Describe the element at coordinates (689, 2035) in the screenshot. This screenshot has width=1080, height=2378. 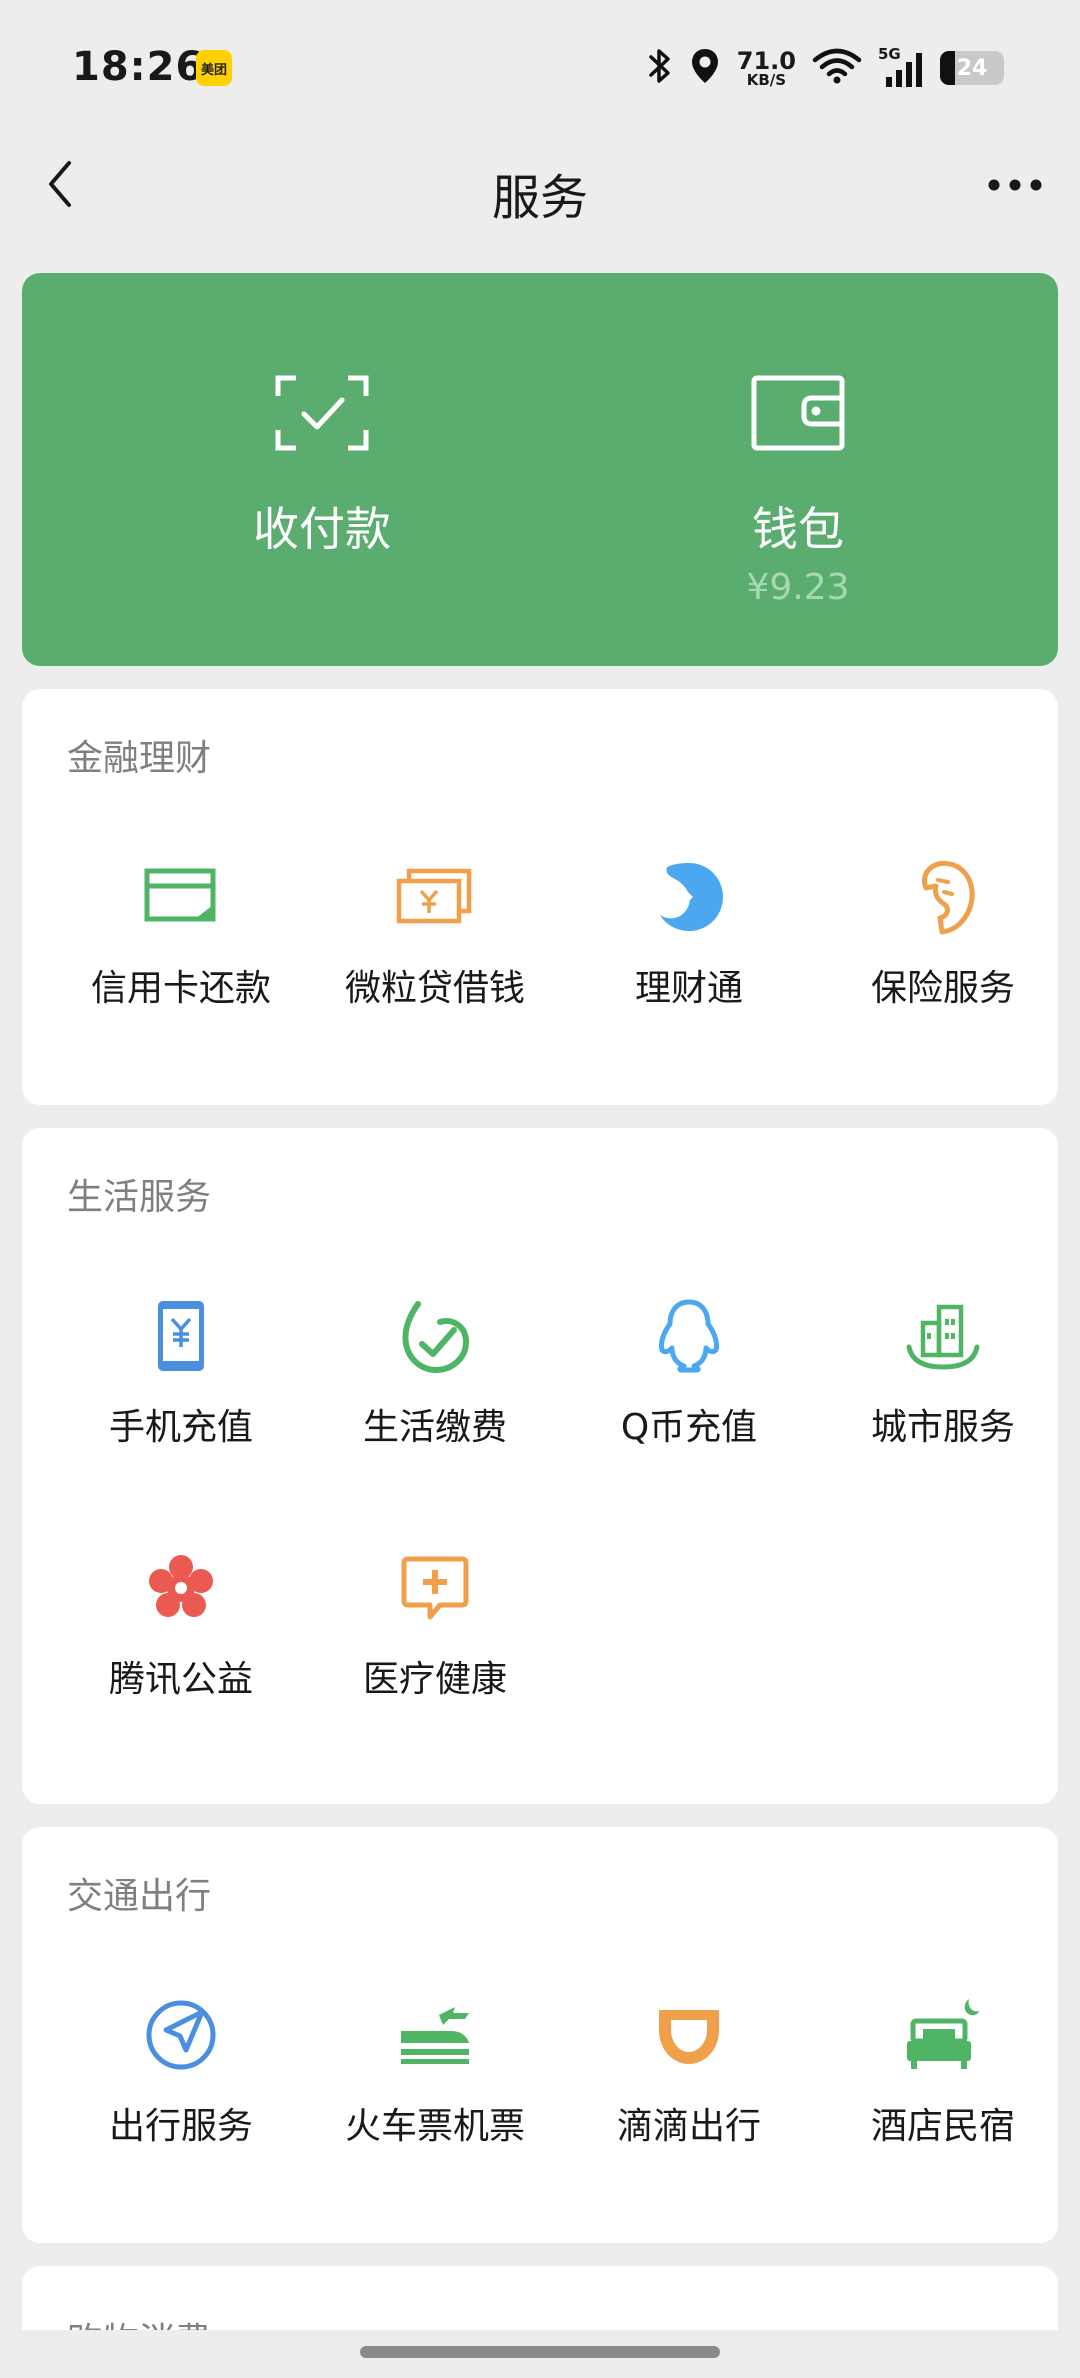
I see `didi-icon` at that location.